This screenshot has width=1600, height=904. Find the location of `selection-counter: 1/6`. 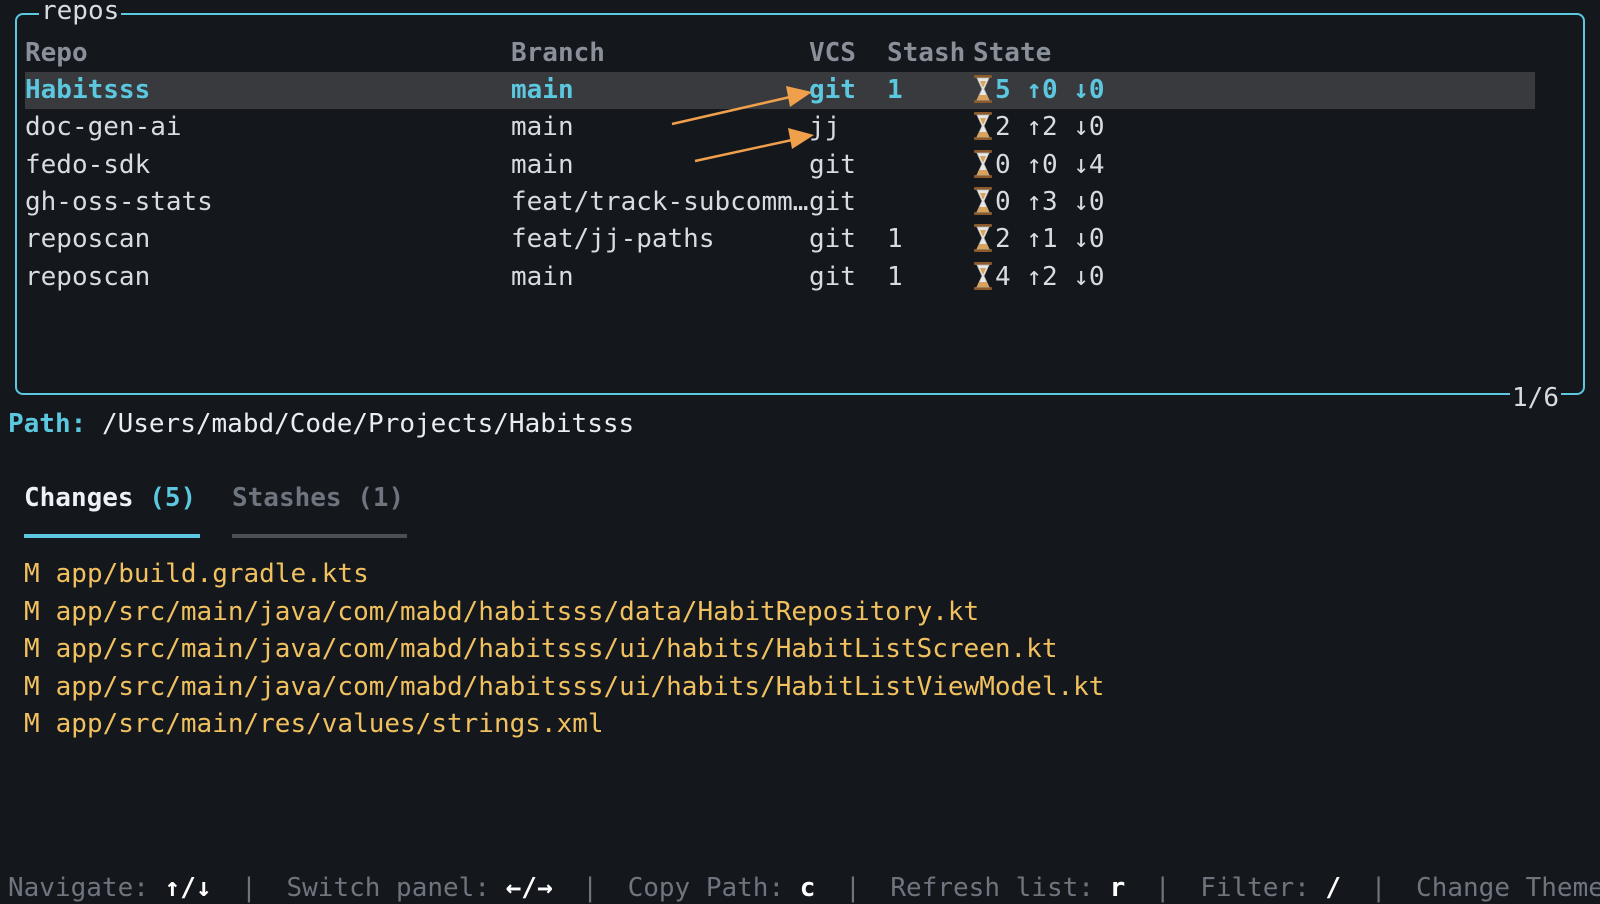

selection-counter: 1/6 is located at coordinates (1535, 398).